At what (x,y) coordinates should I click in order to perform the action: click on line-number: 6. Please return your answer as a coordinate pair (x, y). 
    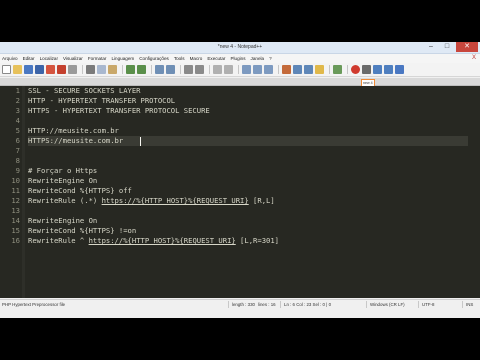
    Looking at the image, I should click on (17, 140).